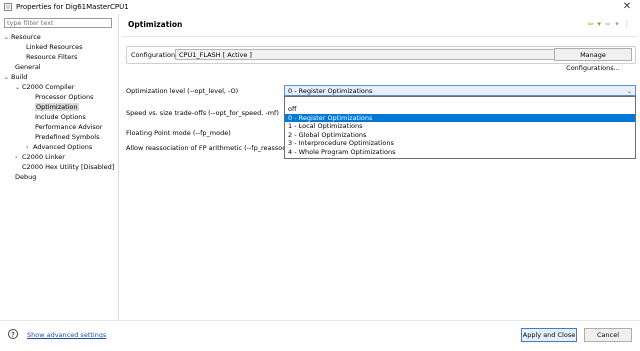 The width and height of the screenshot is (640, 351). Describe the element at coordinates (51, 57) in the screenshot. I see `tree-item-resource-filters: Resource Filters` at that location.